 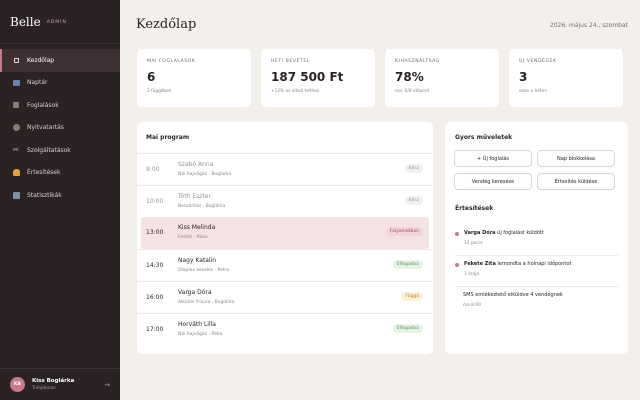 I want to click on status-badge: Folyamatban, so click(x=404, y=231).